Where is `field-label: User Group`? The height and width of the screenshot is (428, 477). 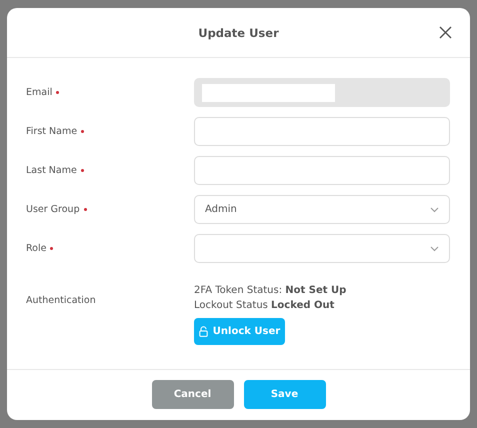 field-label: User Group is located at coordinates (53, 209).